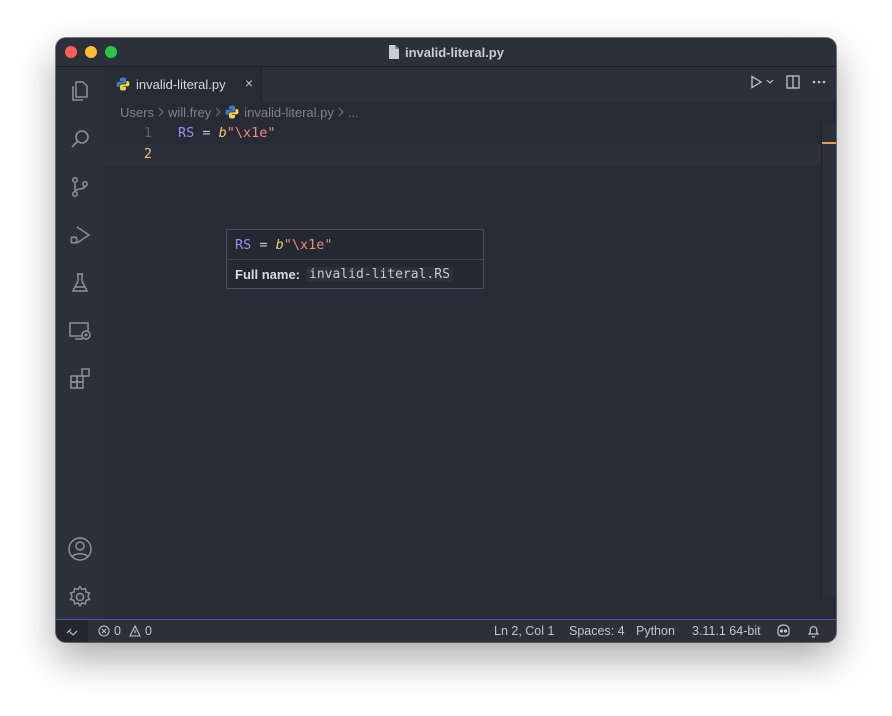 This screenshot has width=892, height=716. What do you see at coordinates (828, 360) in the screenshot?
I see `editor-scrollbar` at bounding box center [828, 360].